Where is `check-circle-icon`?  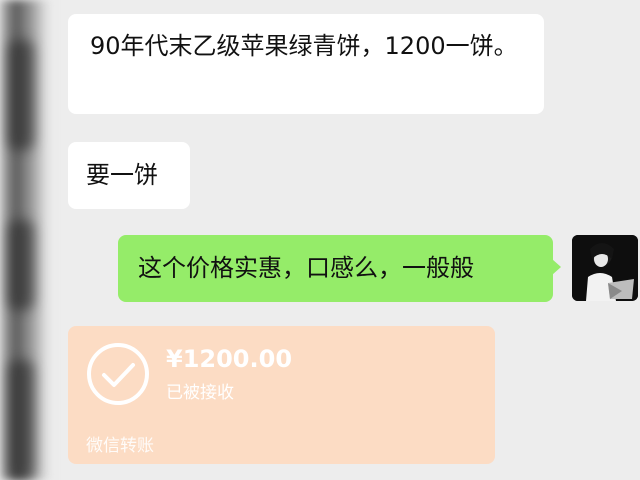 check-circle-icon is located at coordinates (118, 374).